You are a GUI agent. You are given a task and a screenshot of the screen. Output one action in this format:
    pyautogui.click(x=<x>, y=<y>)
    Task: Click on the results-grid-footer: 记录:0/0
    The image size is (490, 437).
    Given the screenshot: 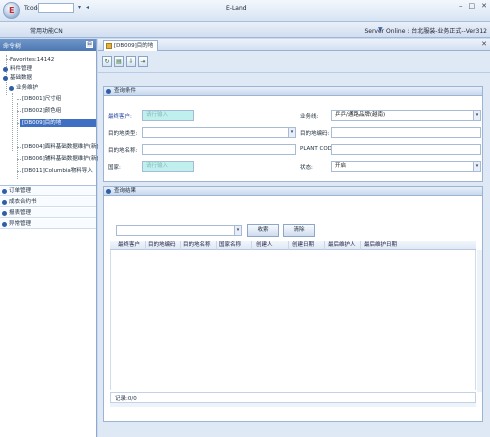 What is the action you would take?
    pyautogui.click(x=293, y=397)
    